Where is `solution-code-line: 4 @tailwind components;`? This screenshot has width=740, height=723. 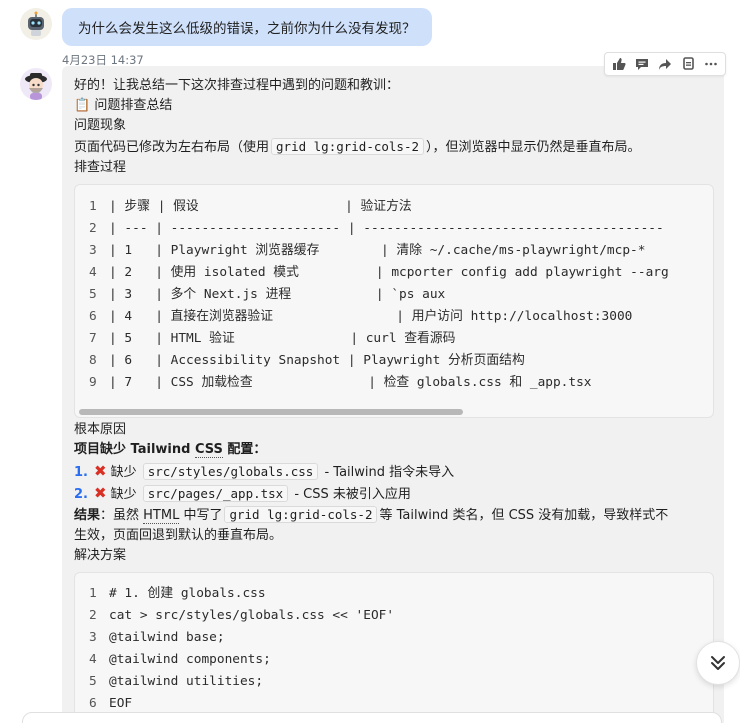
solution-code-line: 4 @tailwind components; is located at coordinates (394, 660).